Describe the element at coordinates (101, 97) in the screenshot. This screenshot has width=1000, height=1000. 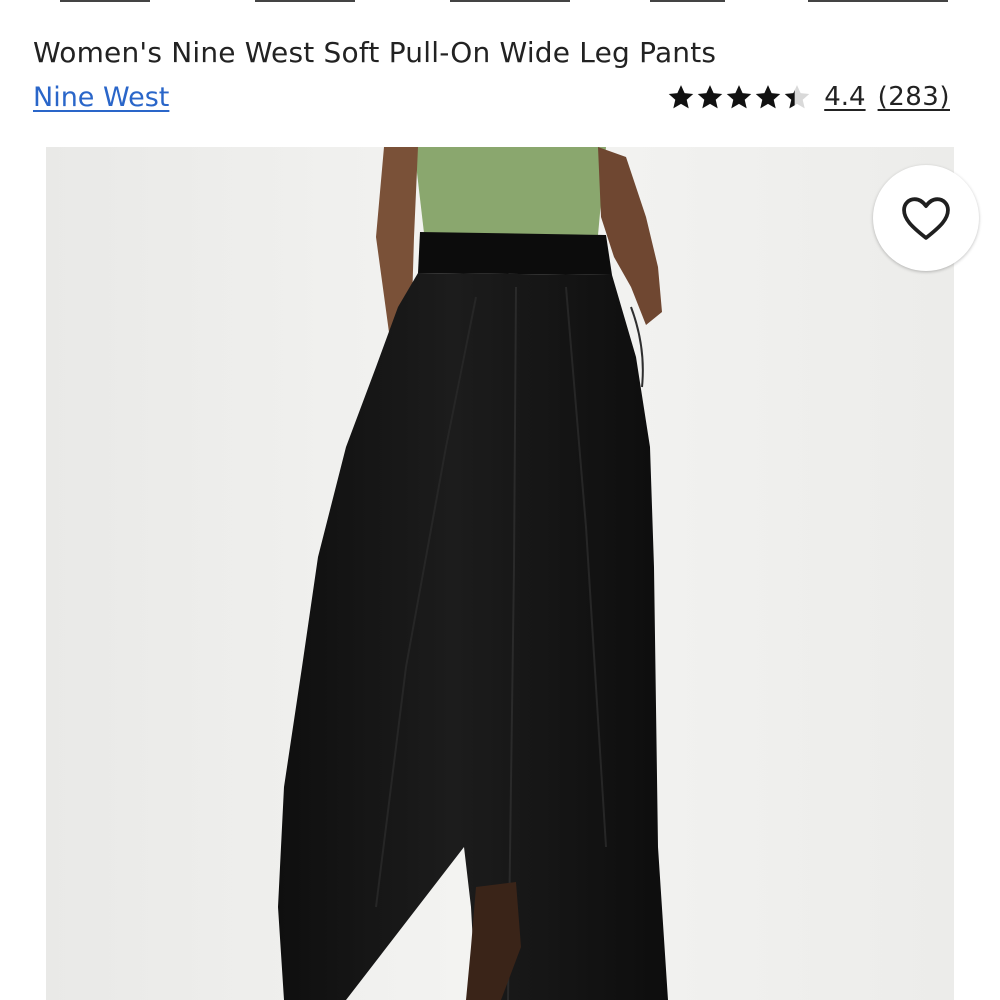
I see `brand-link: Nine West` at that location.